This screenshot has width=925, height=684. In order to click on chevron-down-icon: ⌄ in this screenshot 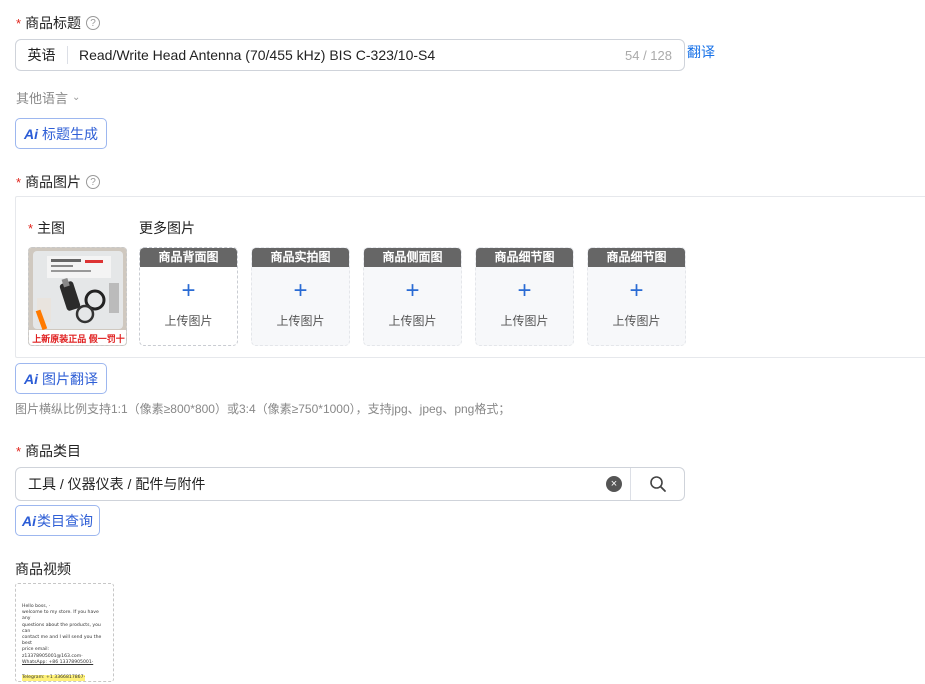, I will do `click(76, 97)`.